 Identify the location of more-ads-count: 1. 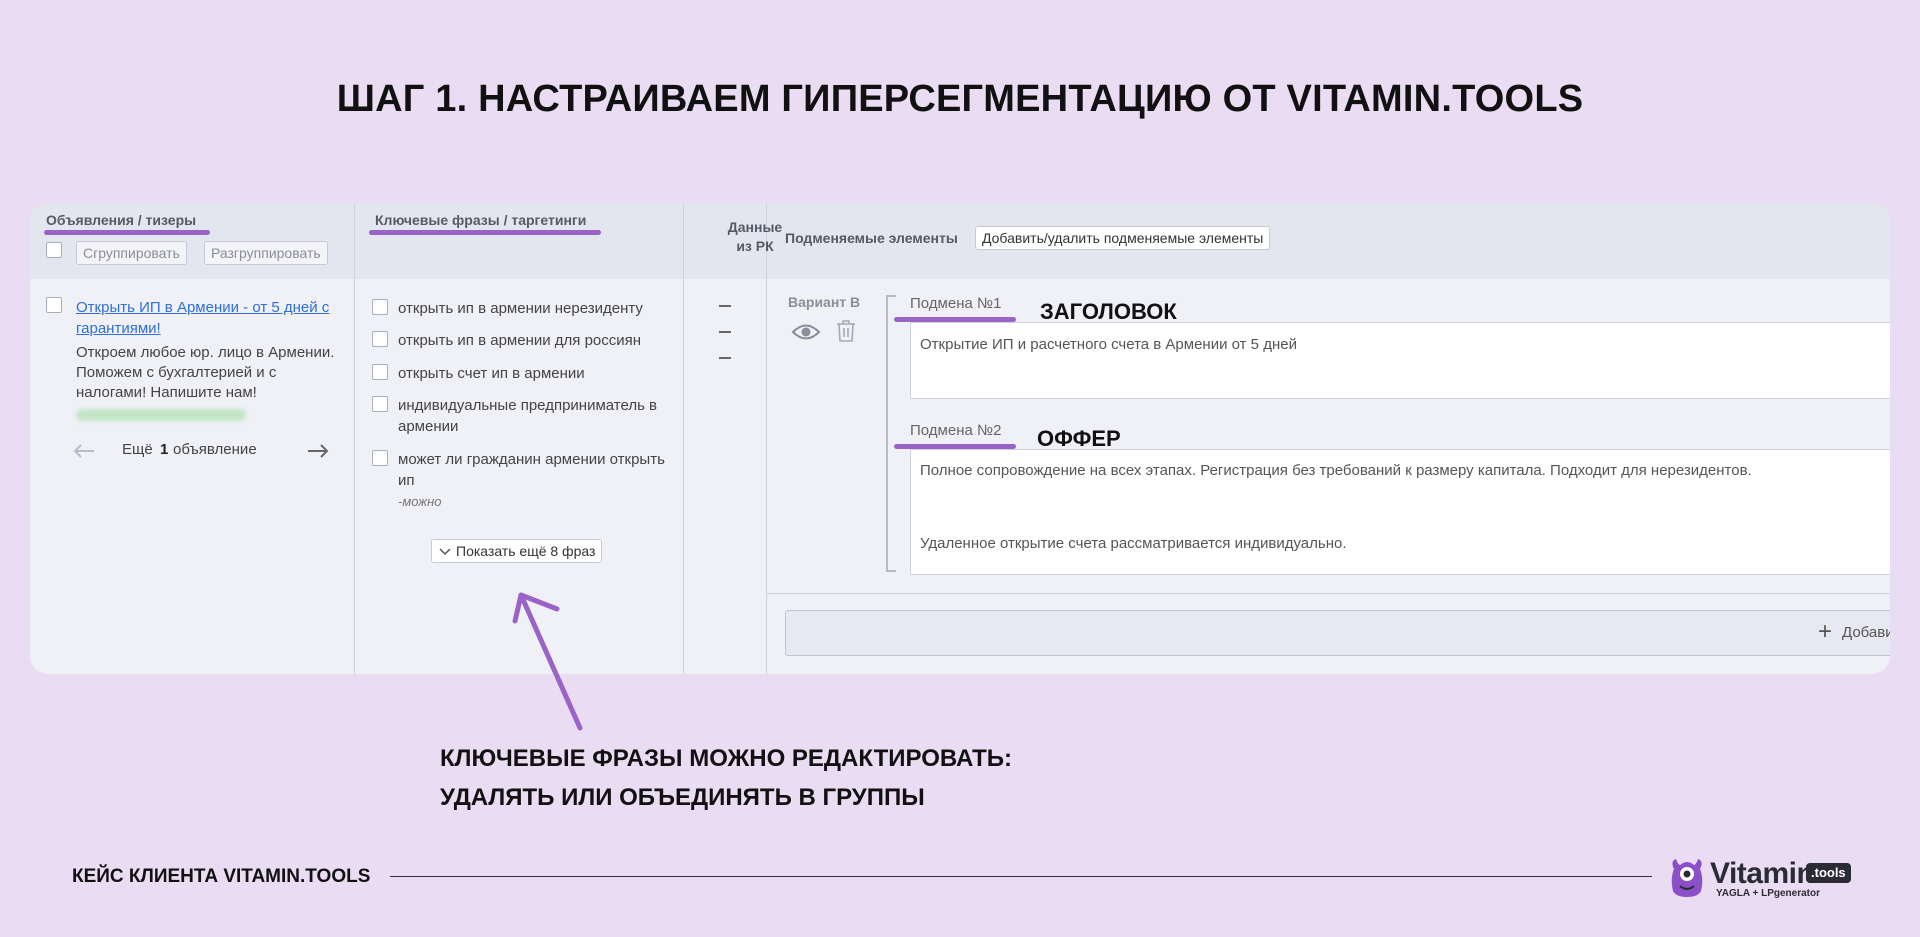
(164, 449).